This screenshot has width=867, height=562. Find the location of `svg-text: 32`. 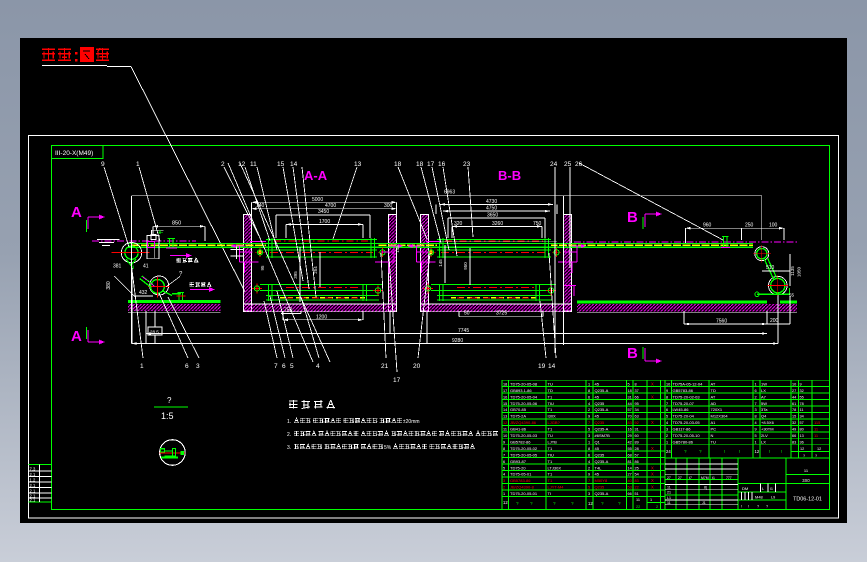

svg-text: 32 is located at coordinates (802, 391).